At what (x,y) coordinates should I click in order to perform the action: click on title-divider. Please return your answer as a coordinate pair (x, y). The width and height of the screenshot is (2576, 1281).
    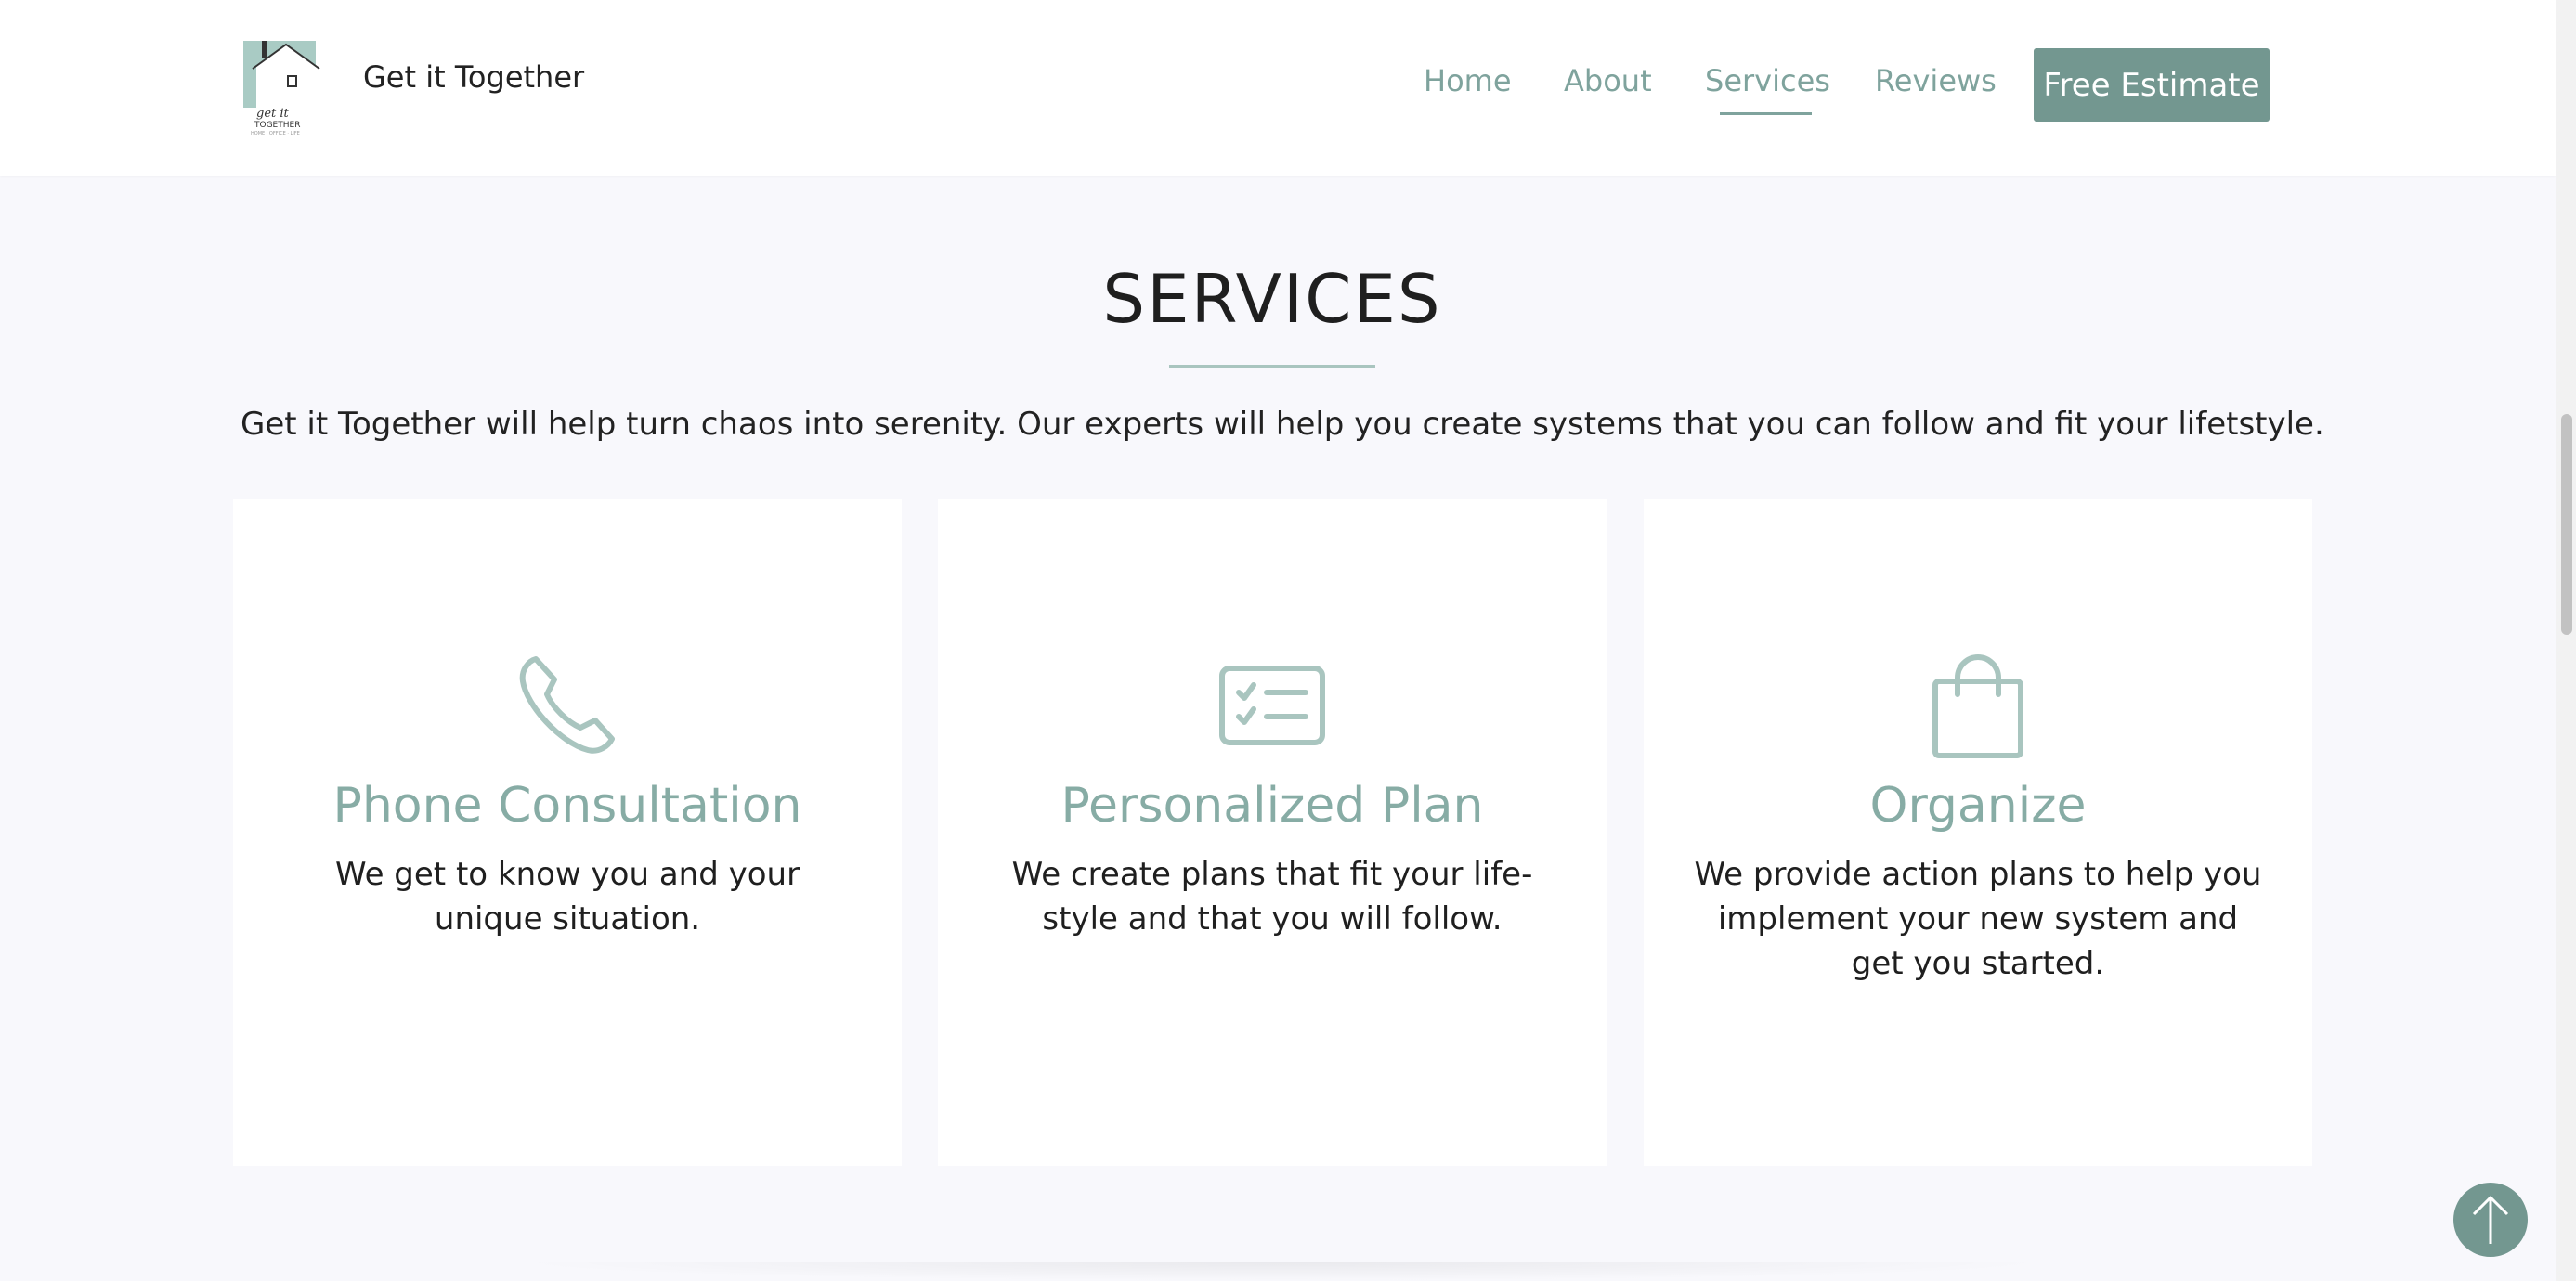
    Looking at the image, I should click on (1272, 366).